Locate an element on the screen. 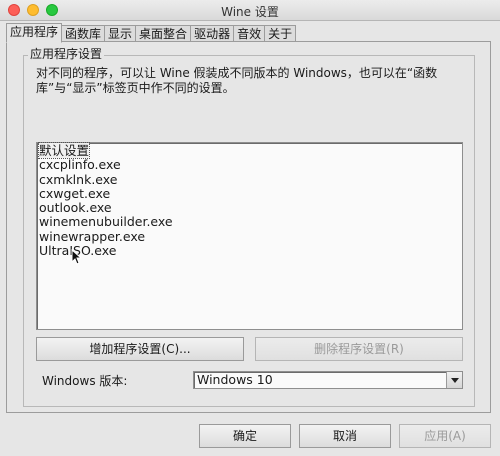  tab-drives: 驱动器 is located at coordinates (212, 33).